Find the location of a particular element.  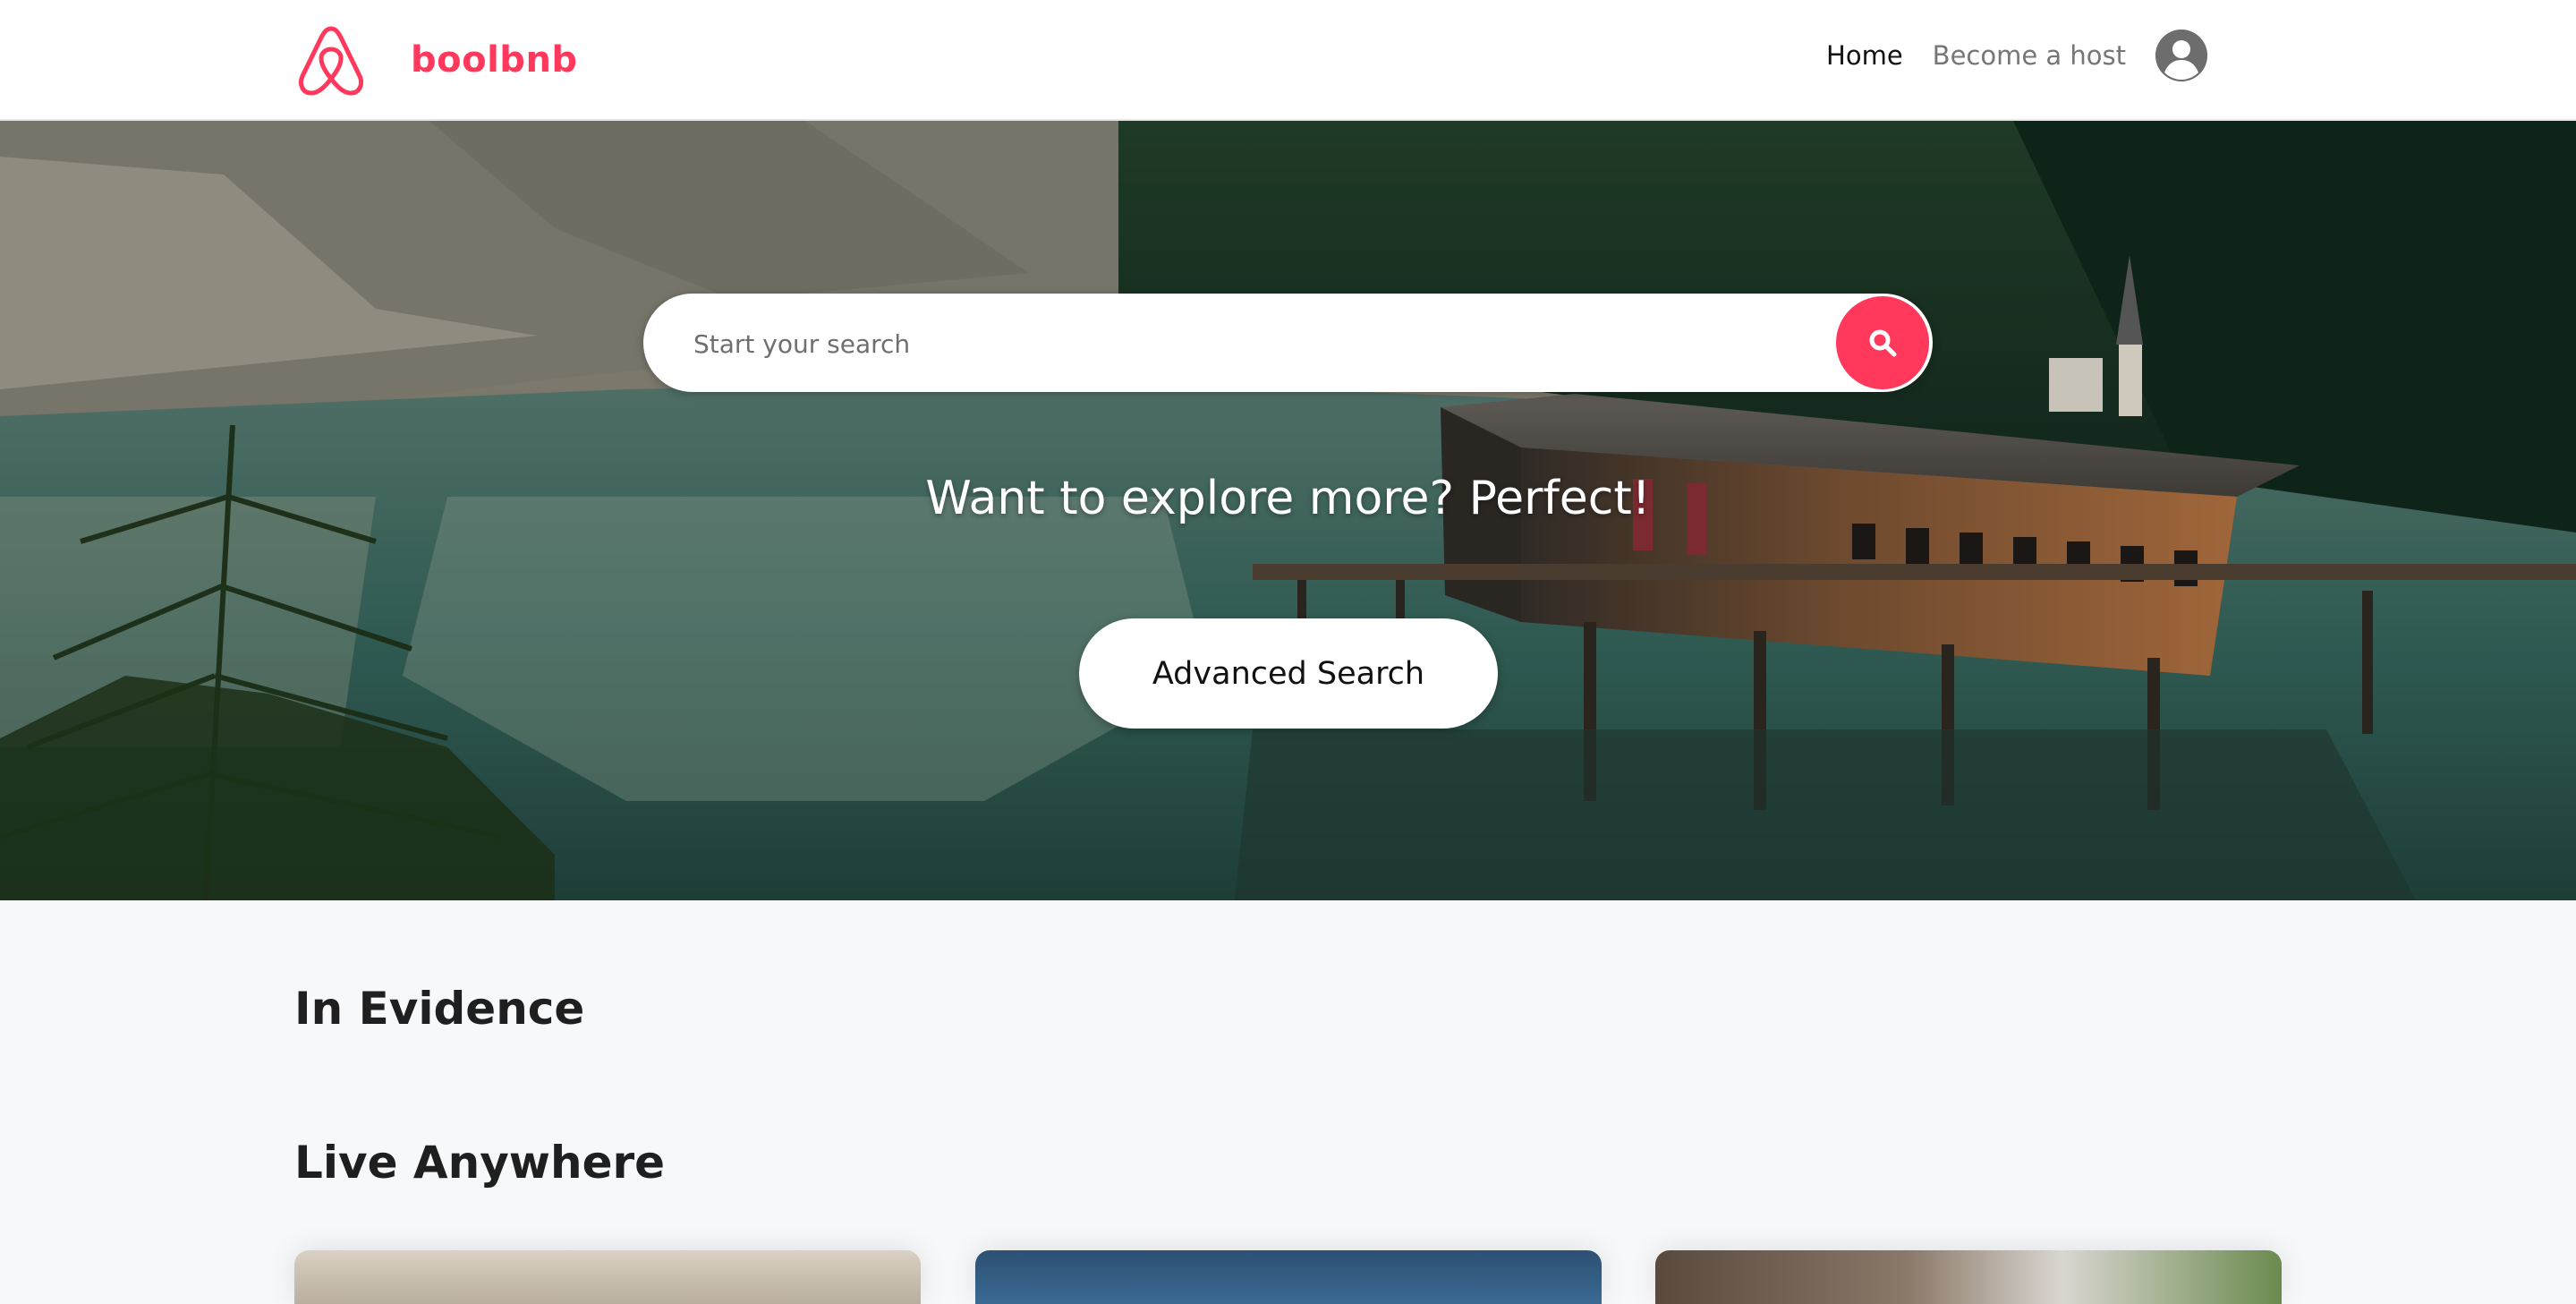

hero-heading: Want to explore more? Perfect! is located at coordinates (1288, 498).